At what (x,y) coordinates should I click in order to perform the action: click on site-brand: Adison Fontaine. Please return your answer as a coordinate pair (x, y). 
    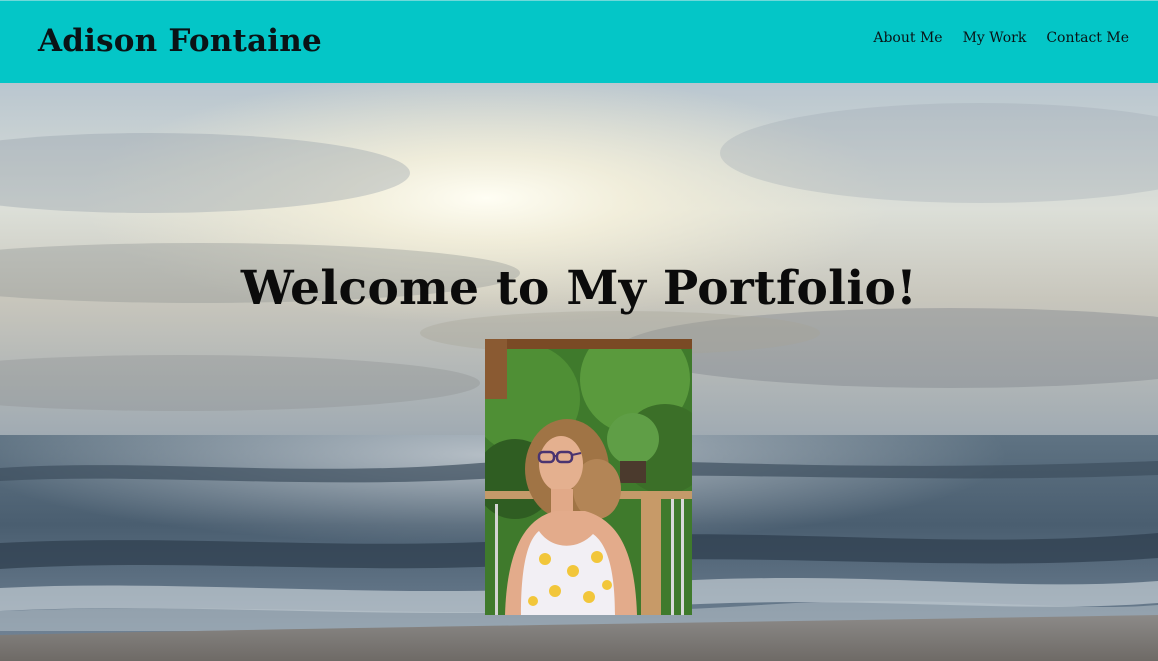
    Looking at the image, I should click on (180, 41).